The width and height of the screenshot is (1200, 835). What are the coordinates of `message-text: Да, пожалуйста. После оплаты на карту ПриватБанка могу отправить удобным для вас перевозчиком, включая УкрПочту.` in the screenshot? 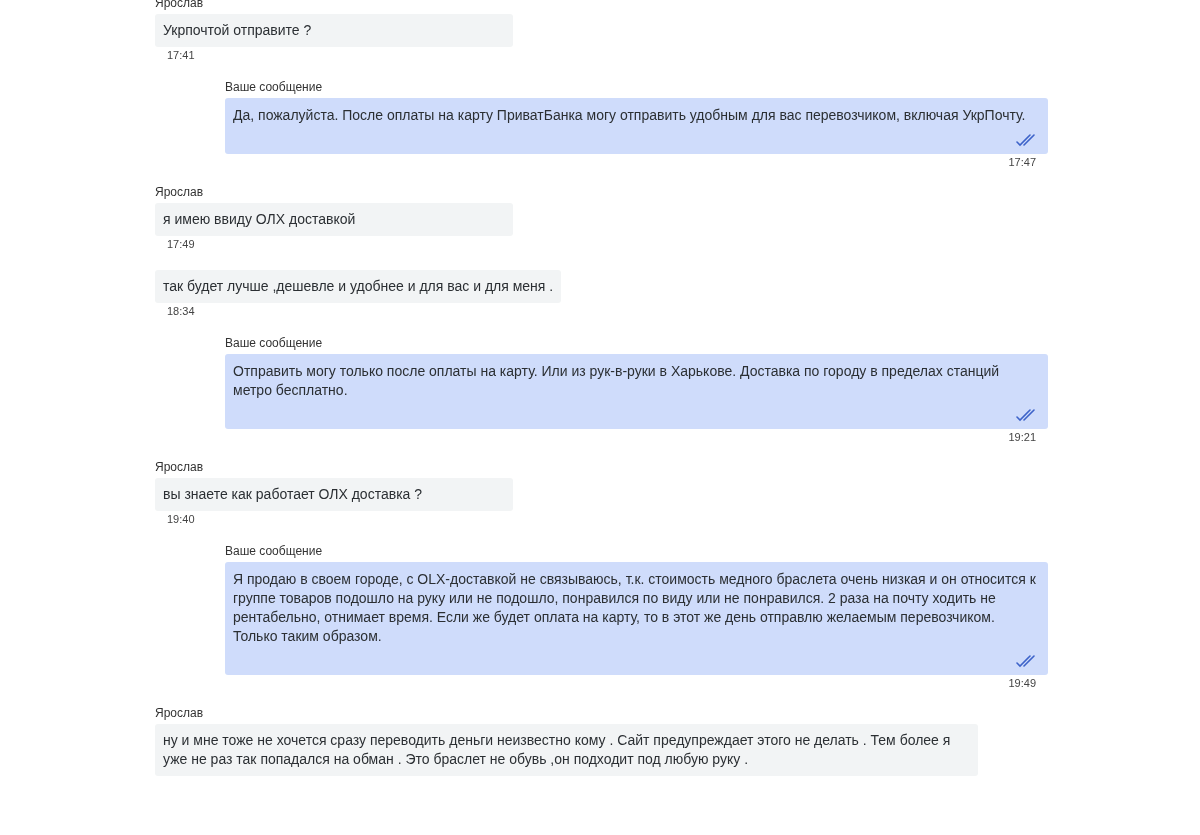 It's located at (630, 115).